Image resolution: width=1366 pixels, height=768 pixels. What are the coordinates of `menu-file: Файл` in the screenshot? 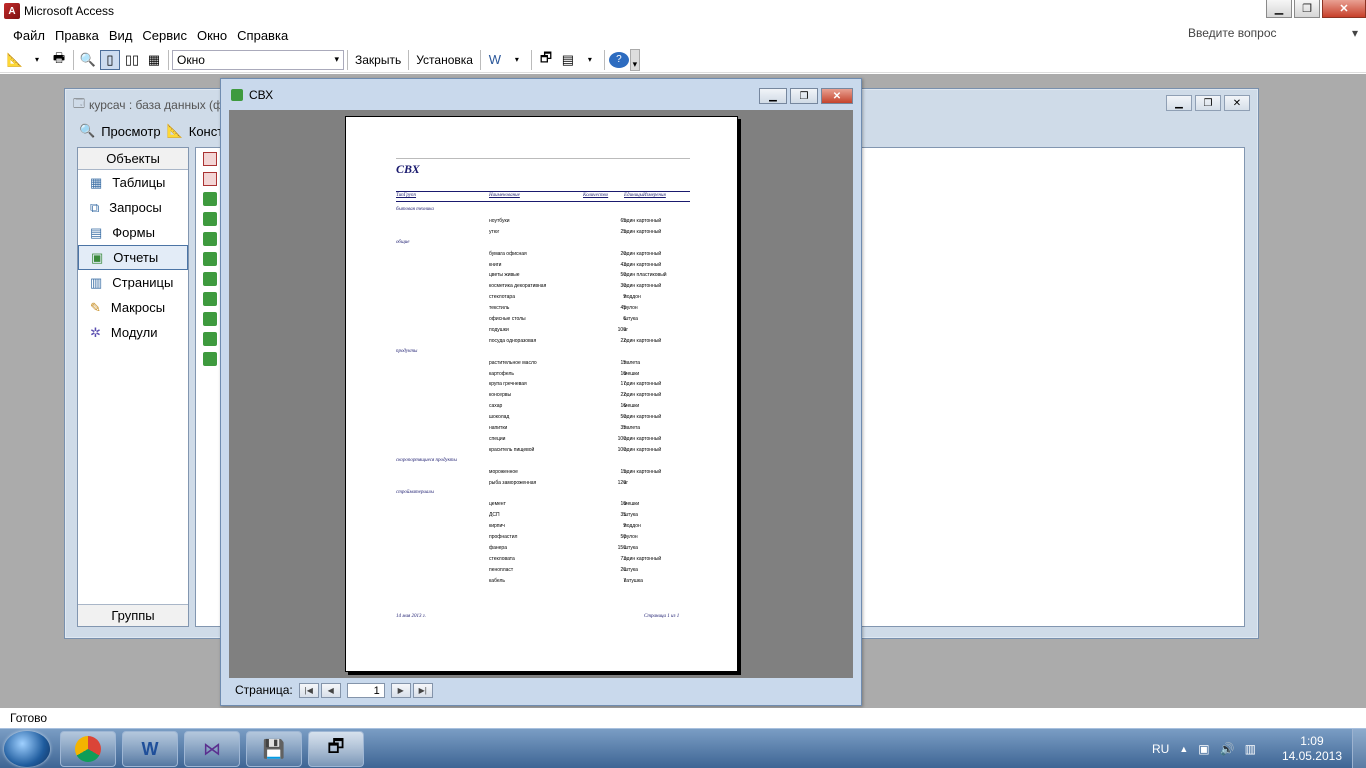 It's located at (29, 35).